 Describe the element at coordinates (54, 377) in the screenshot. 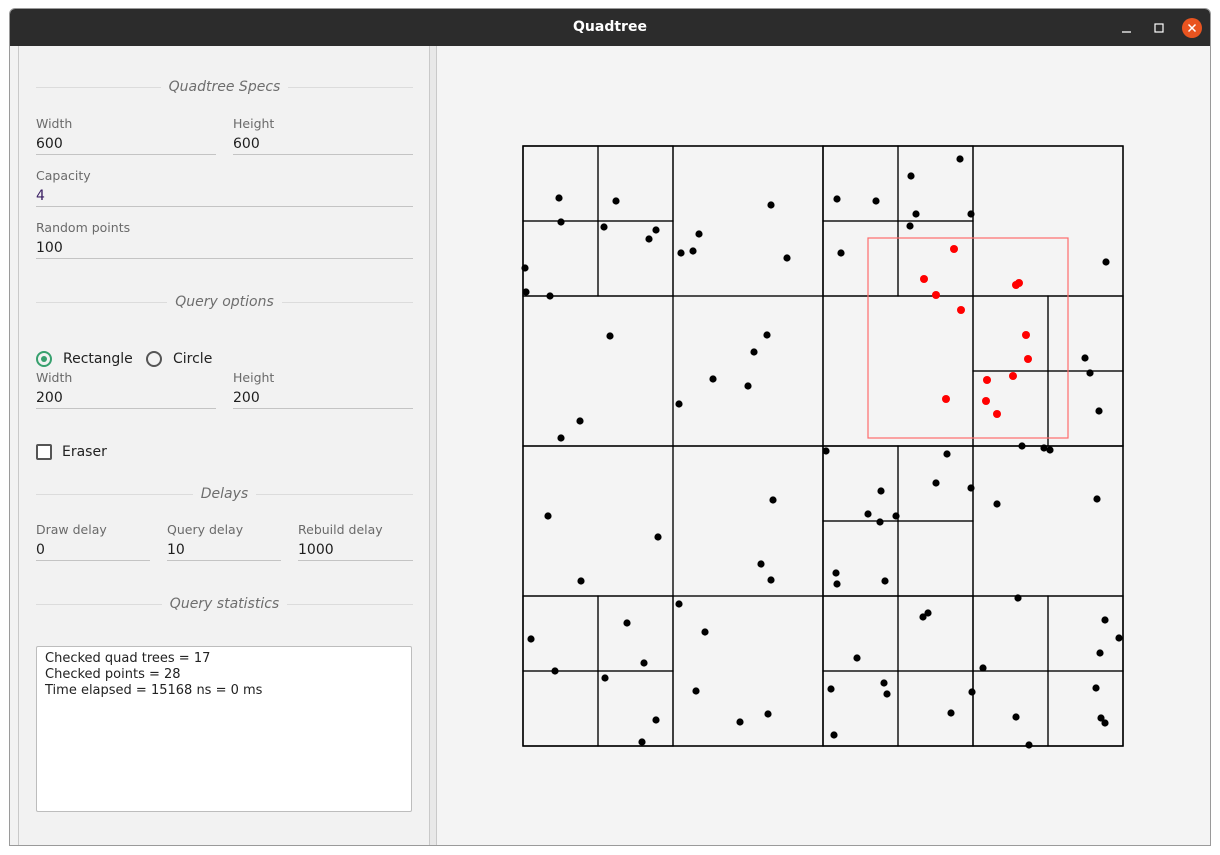

I see `query-width-label: Width` at that location.